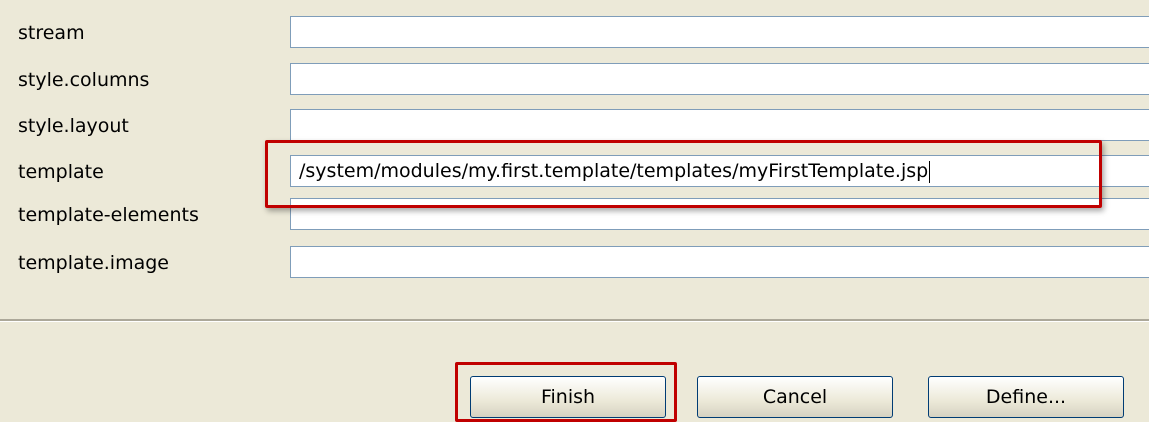 The image size is (1149, 422). Describe the element at coordinates (51, 33) in the screenshot. I see `property-label: stream` at that location.